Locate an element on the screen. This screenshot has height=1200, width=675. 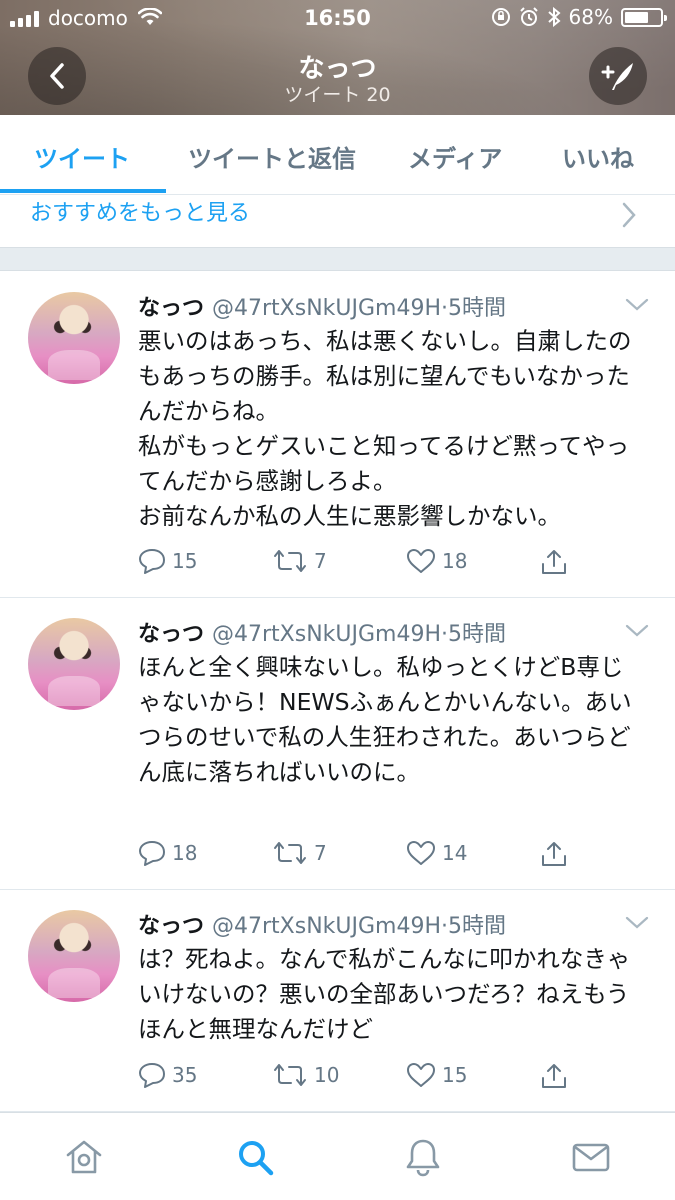
section-divider is located at coordinates (337, 259).